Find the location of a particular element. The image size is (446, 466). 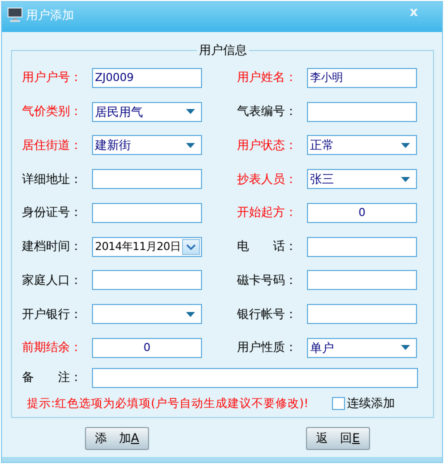

field-label: 银行帐号： is located at coordinates (267, 314).